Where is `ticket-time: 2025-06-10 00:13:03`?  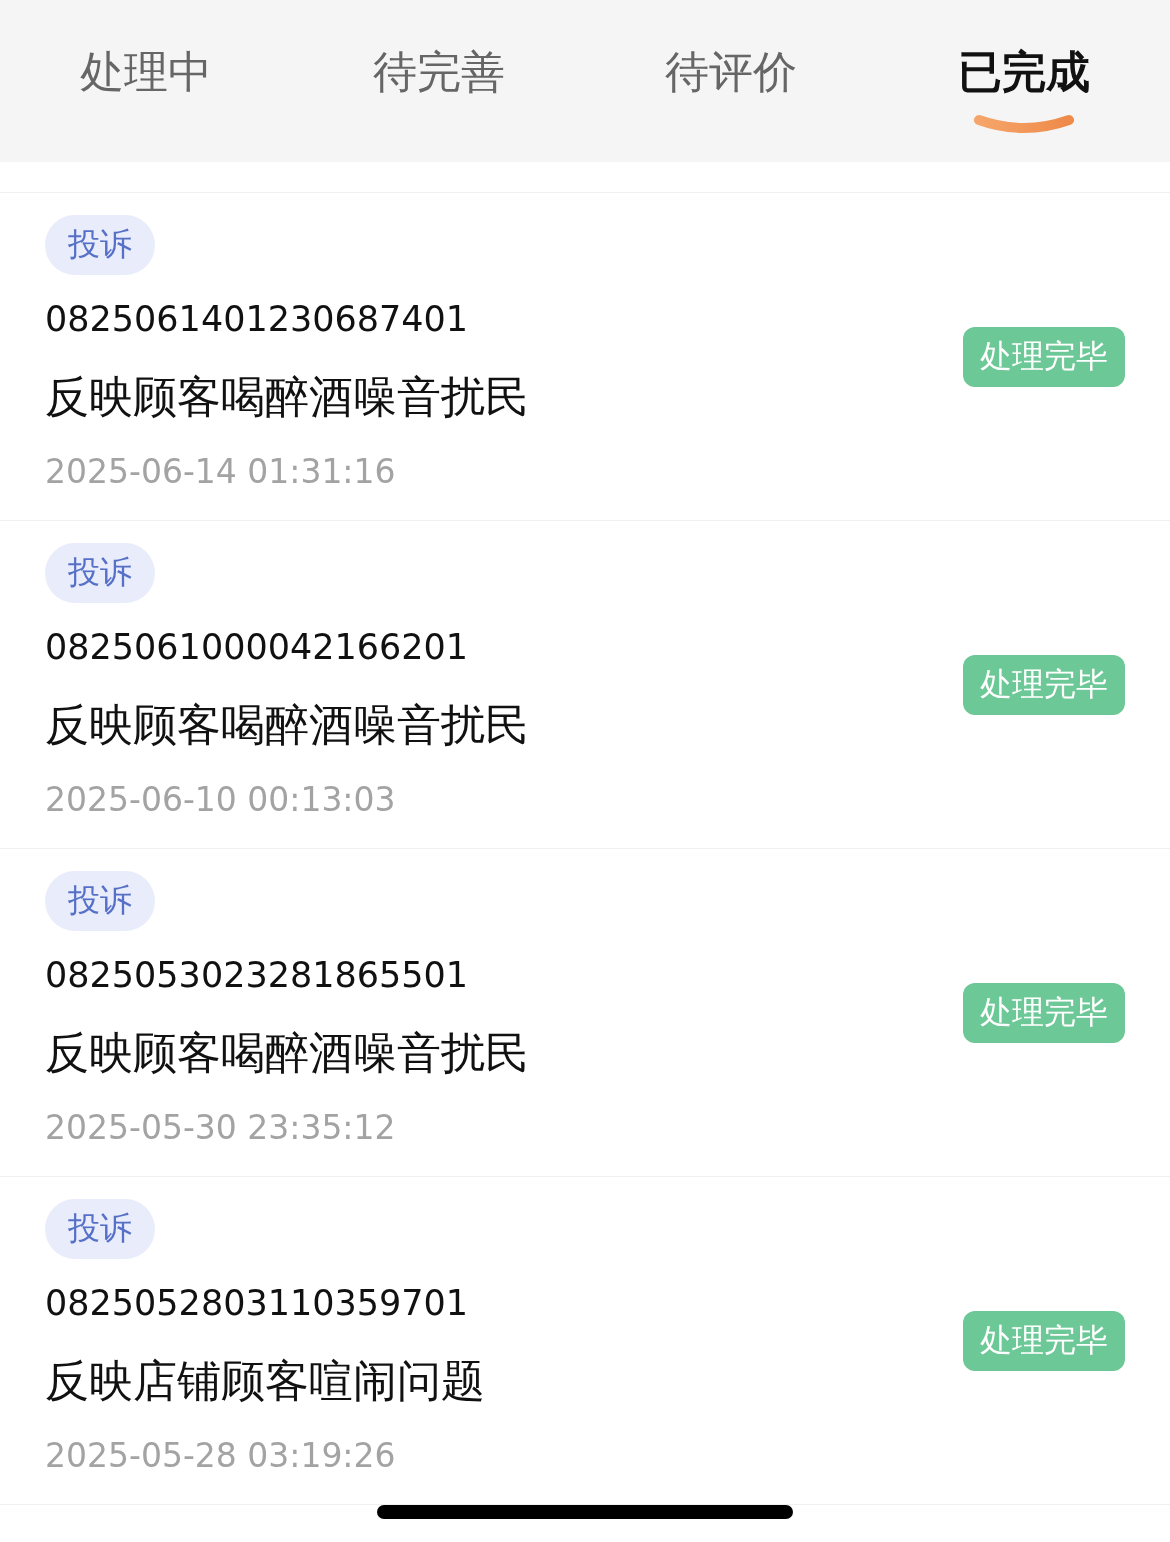 ticket-time: 2025-06-10 00:13:03 is located at coordinates (220, 800).